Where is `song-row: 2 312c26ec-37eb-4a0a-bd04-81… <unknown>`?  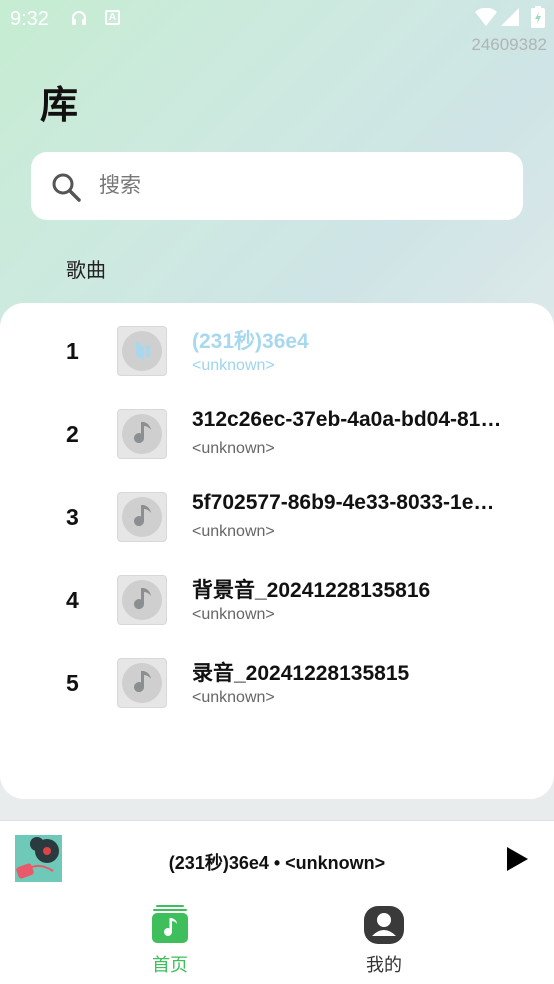 song-row: 2 312c26ec-37eb-4a0a-bd04-81… <unknown> is located at coordinates (277, 438).